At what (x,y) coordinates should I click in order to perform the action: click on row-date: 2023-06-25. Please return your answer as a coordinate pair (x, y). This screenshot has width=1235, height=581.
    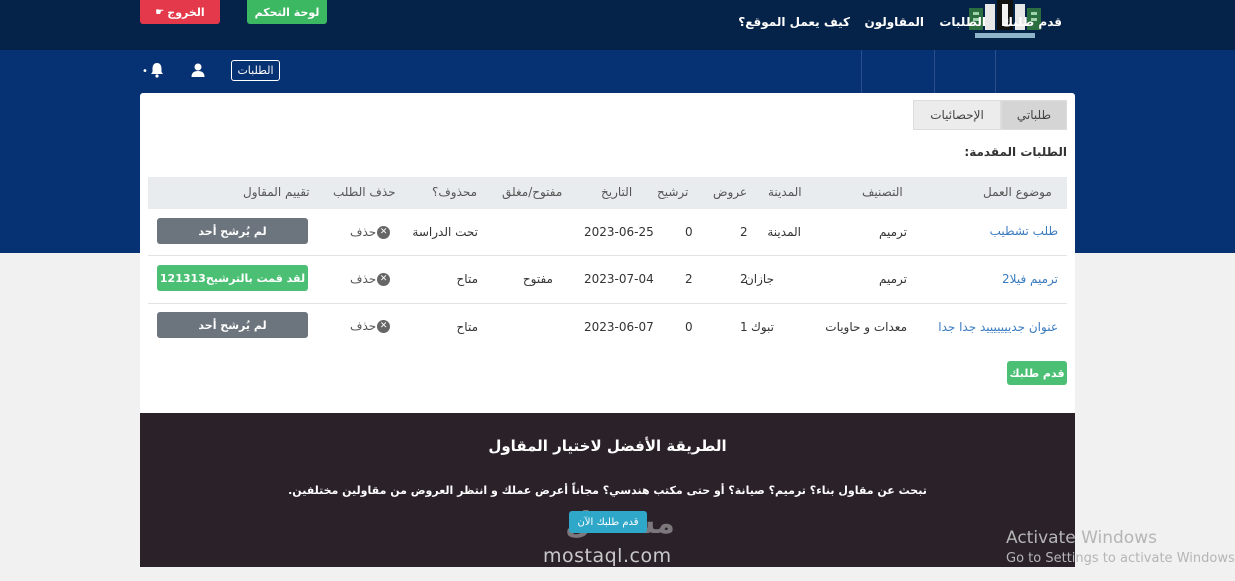
    Looking at the image, I should click on (619, 232).